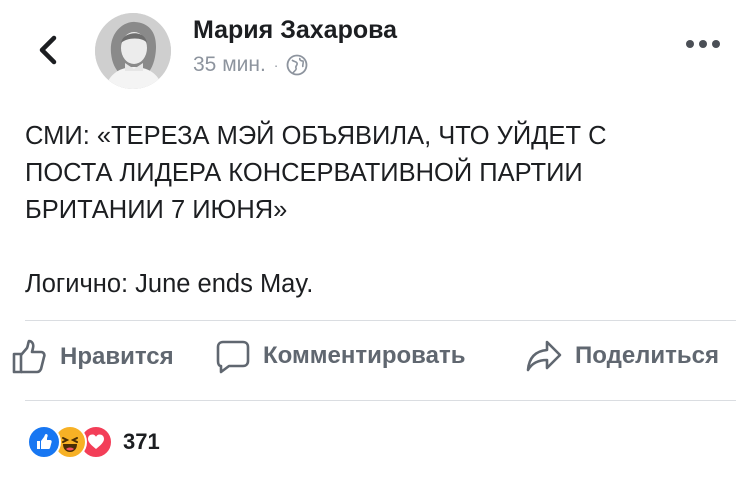  I want to click on reactions-summary: 371, so click(93, 442).